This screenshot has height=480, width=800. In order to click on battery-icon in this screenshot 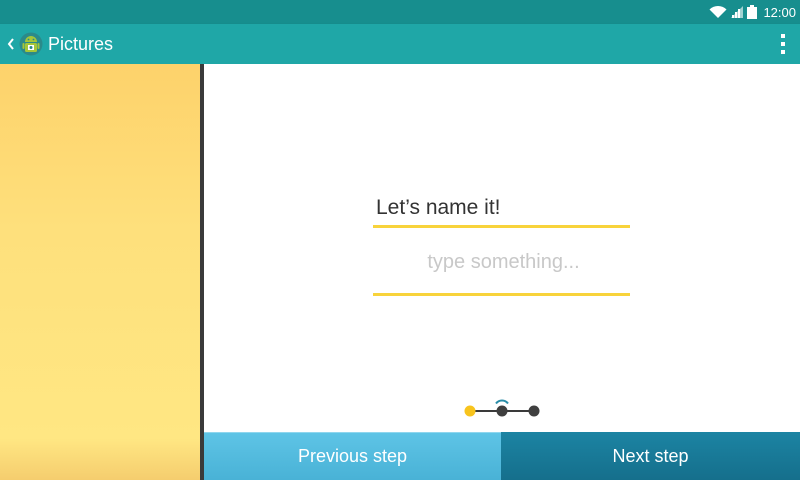, I will do `click(752, 12)`.